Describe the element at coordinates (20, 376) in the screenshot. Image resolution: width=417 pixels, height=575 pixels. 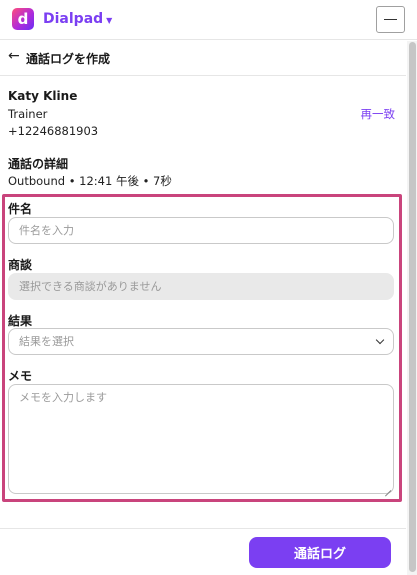
I see `memo-label: メモ` at that location.